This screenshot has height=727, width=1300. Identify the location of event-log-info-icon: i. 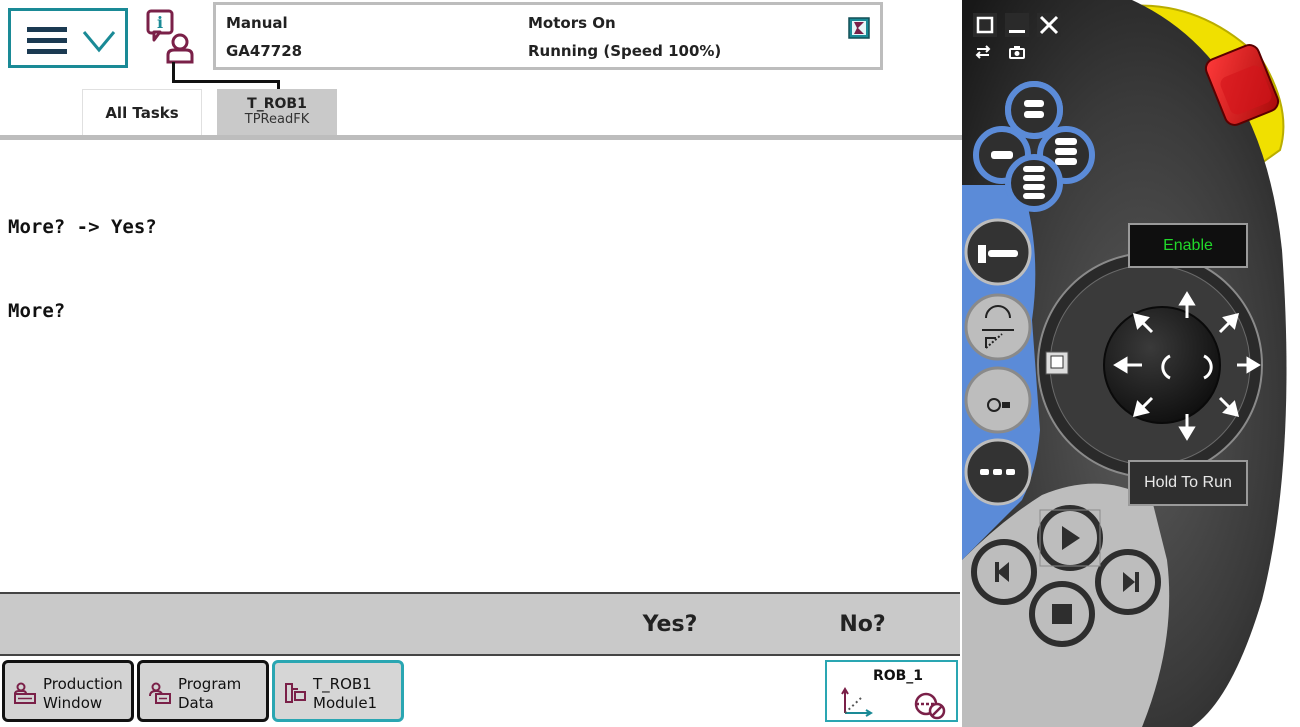
(170, 37).